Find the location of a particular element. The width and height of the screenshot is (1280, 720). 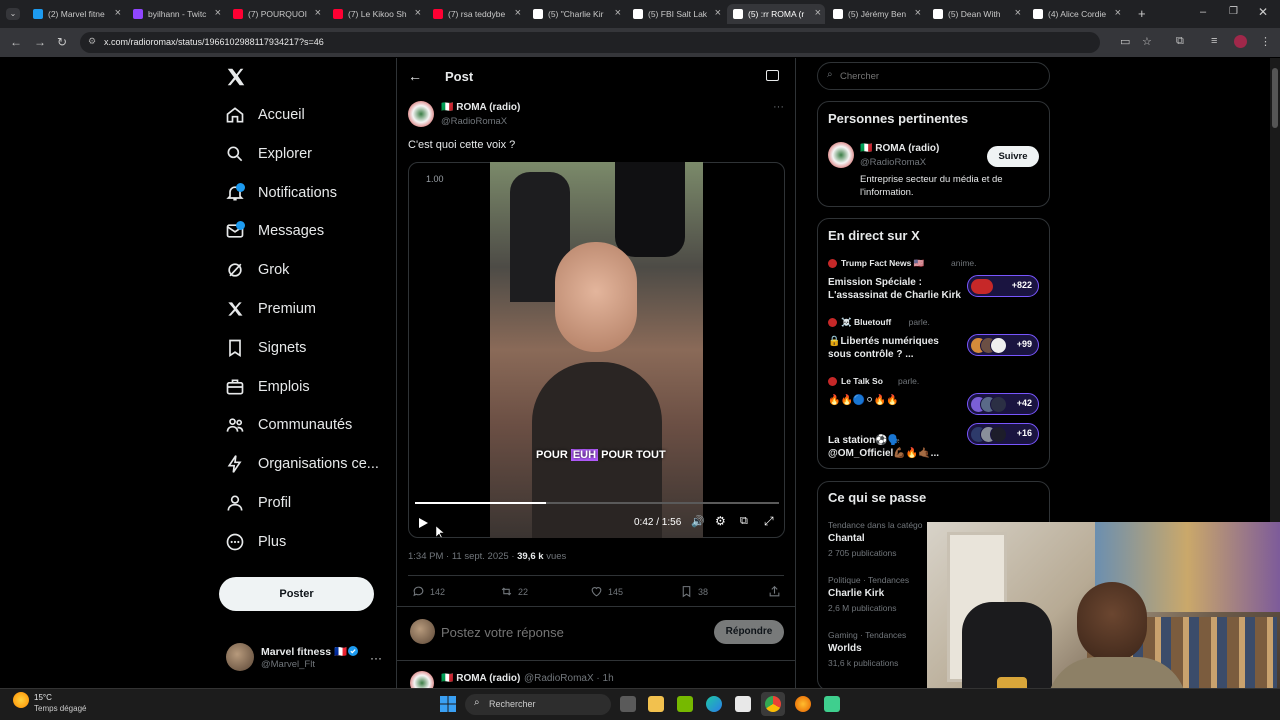

close-window-button: ✕ is located at coordinates (1263, 12).